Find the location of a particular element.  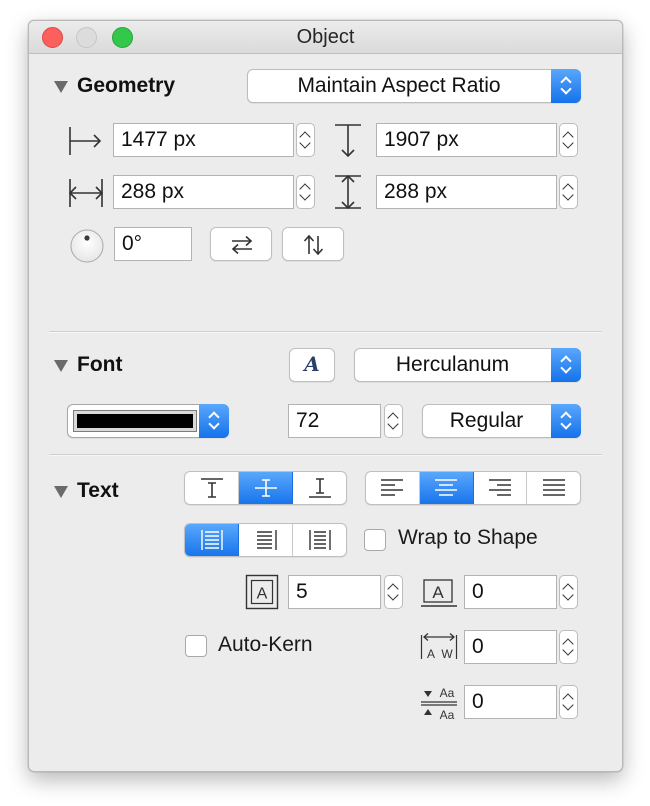

font-size-stepper is located at coordinates (393, 421).